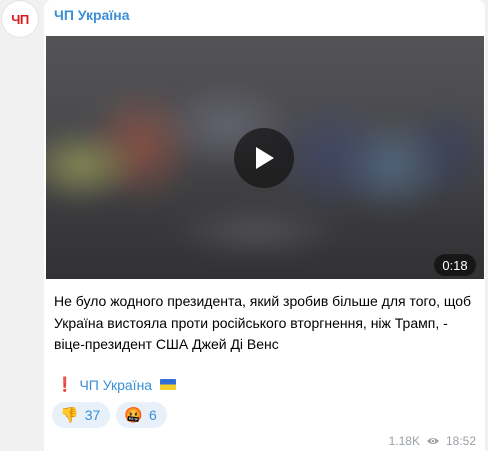 This screenshot has width=488, height=451. I want to click on message-meta: 1.18K 18:52, so click(432, 441).